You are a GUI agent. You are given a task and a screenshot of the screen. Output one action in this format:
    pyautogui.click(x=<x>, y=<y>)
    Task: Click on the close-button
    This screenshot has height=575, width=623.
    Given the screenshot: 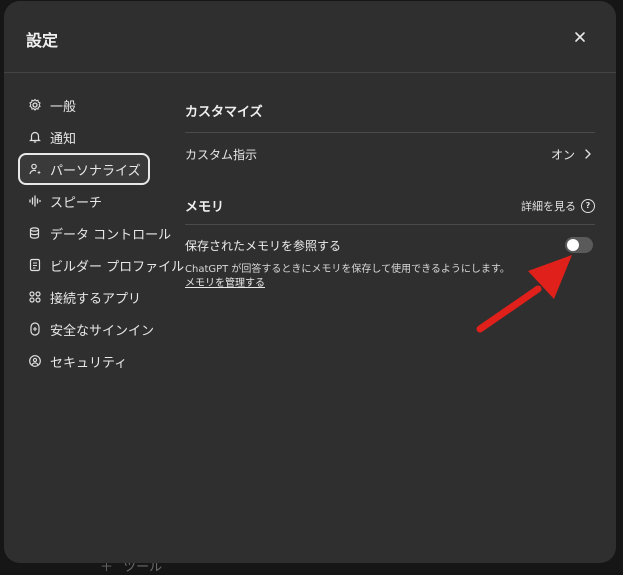 What is the action you would take?
    pyautogui.click(x=580, y=37)
    